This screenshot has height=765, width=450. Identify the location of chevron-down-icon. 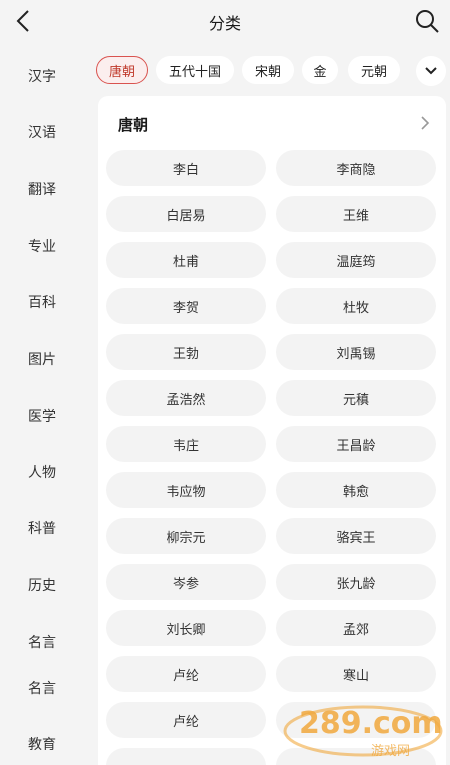
(431, 71).